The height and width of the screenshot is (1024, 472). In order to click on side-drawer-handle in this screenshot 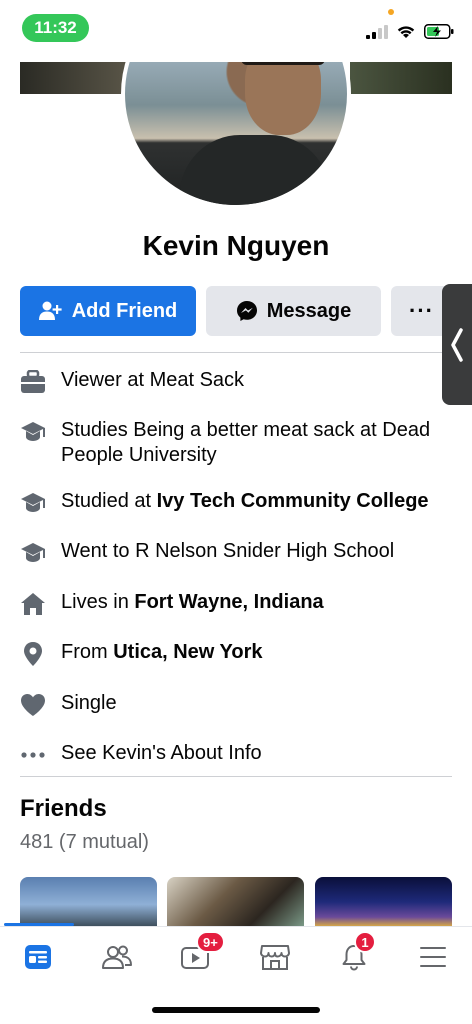, I will do `click(457, 344)`.